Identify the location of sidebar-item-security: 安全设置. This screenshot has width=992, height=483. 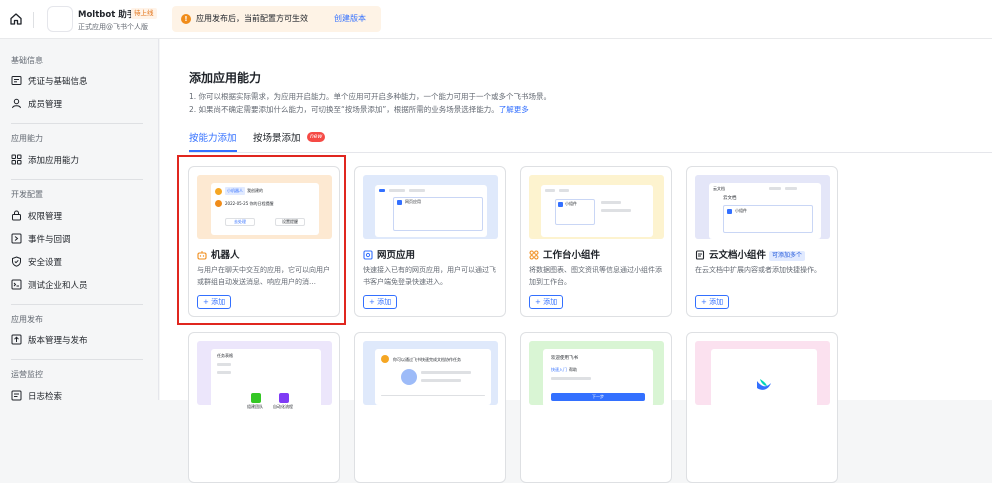
(81, 263).